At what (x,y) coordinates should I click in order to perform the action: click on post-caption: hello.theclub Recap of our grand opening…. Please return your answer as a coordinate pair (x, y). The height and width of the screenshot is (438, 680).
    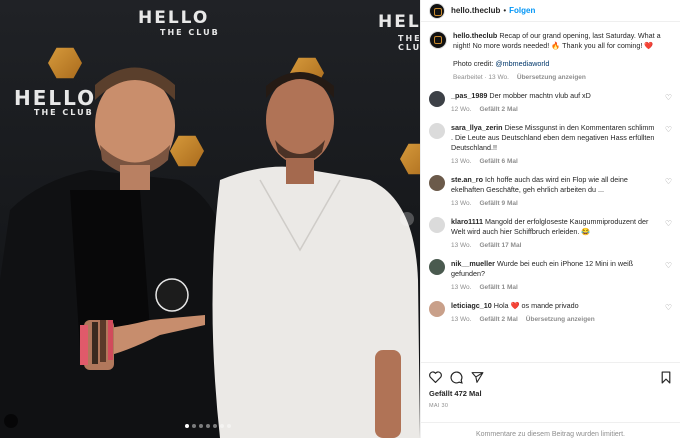
    Looking at the image, I should click on (550, 56).